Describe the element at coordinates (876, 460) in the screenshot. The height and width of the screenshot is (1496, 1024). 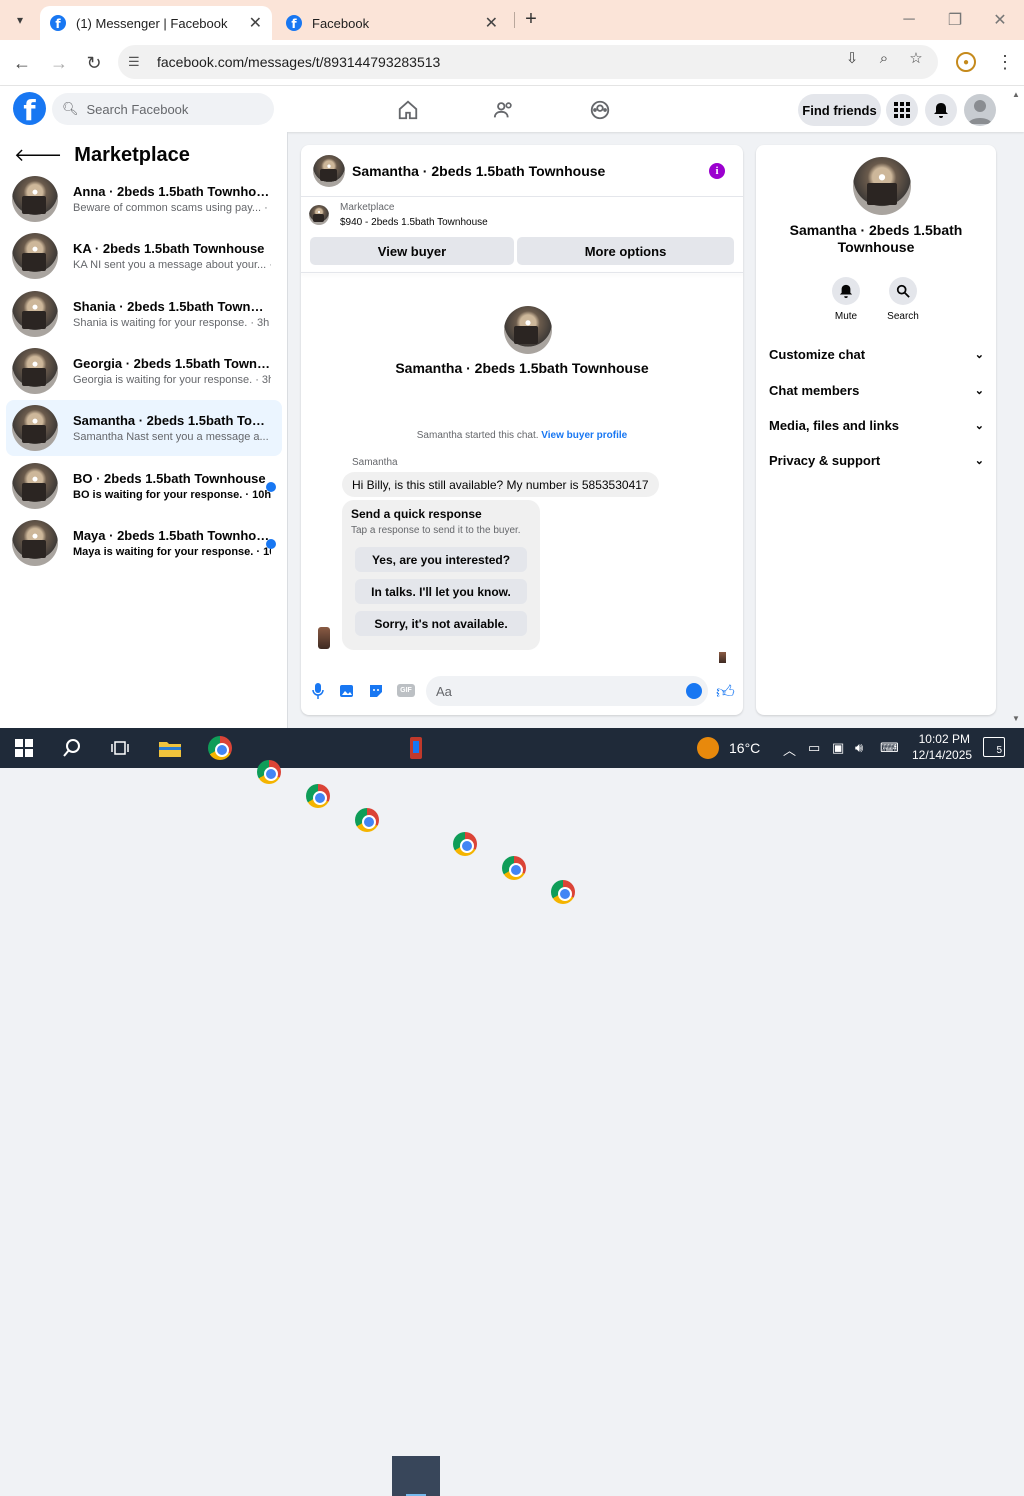
I see `privacy-support-section: Privacy & support ⌄` at that location.